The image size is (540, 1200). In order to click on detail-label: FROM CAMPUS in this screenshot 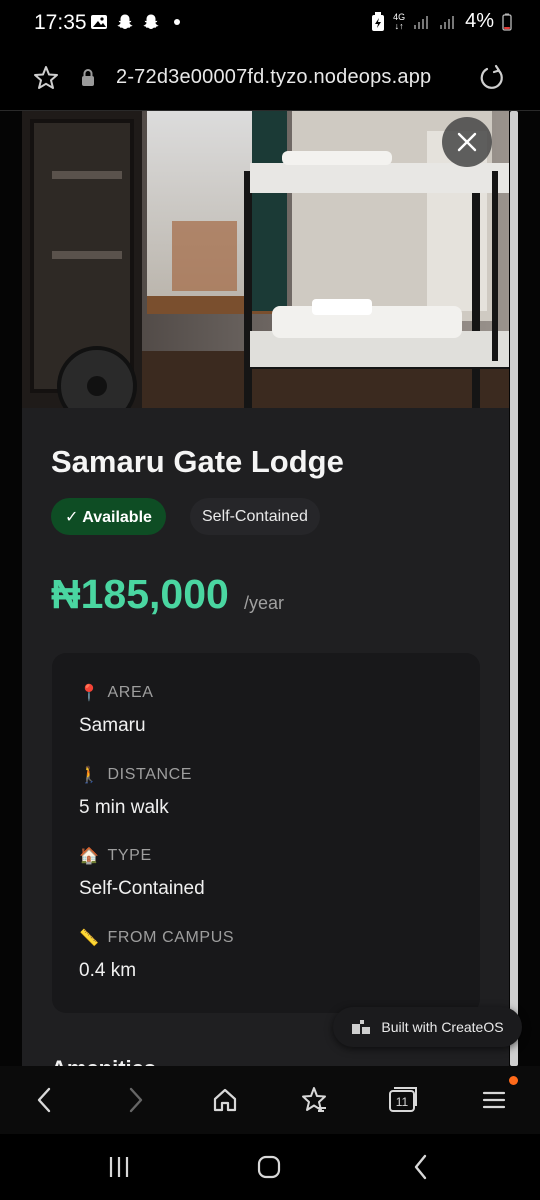, I will do `click(171, 937)`.